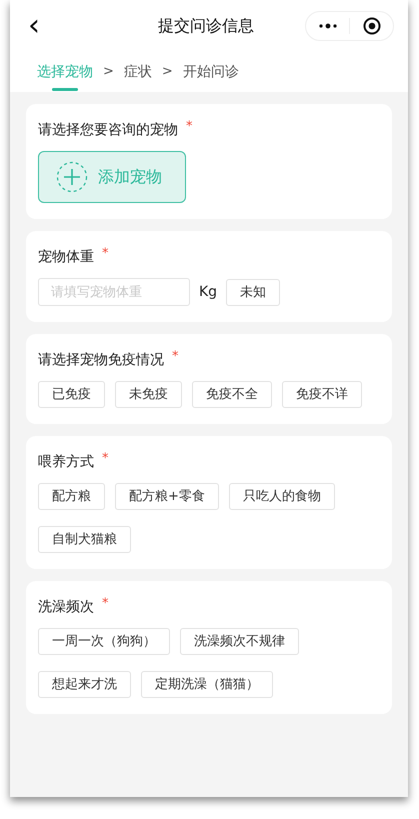  What do you see at coordinates (84, 539) in the screenshot?
I see `option-chip: 自制犬猫粮` at bounding box center [84, 539].